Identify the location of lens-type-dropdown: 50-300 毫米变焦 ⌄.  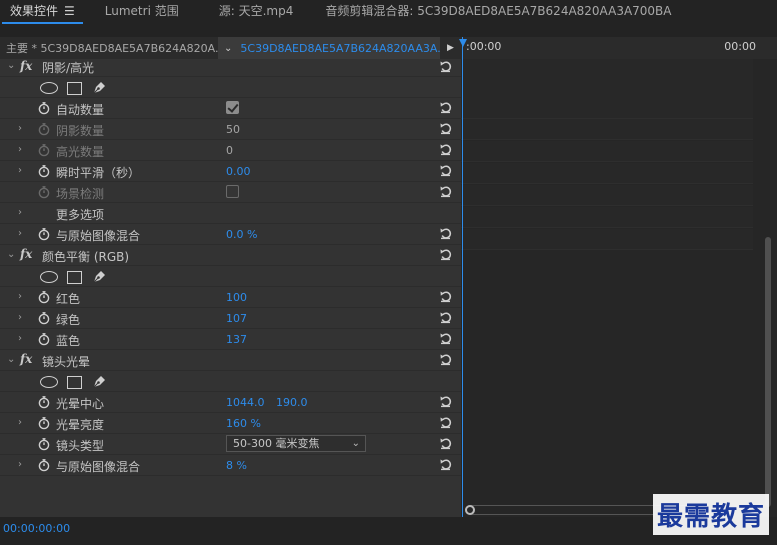
(296, 443).